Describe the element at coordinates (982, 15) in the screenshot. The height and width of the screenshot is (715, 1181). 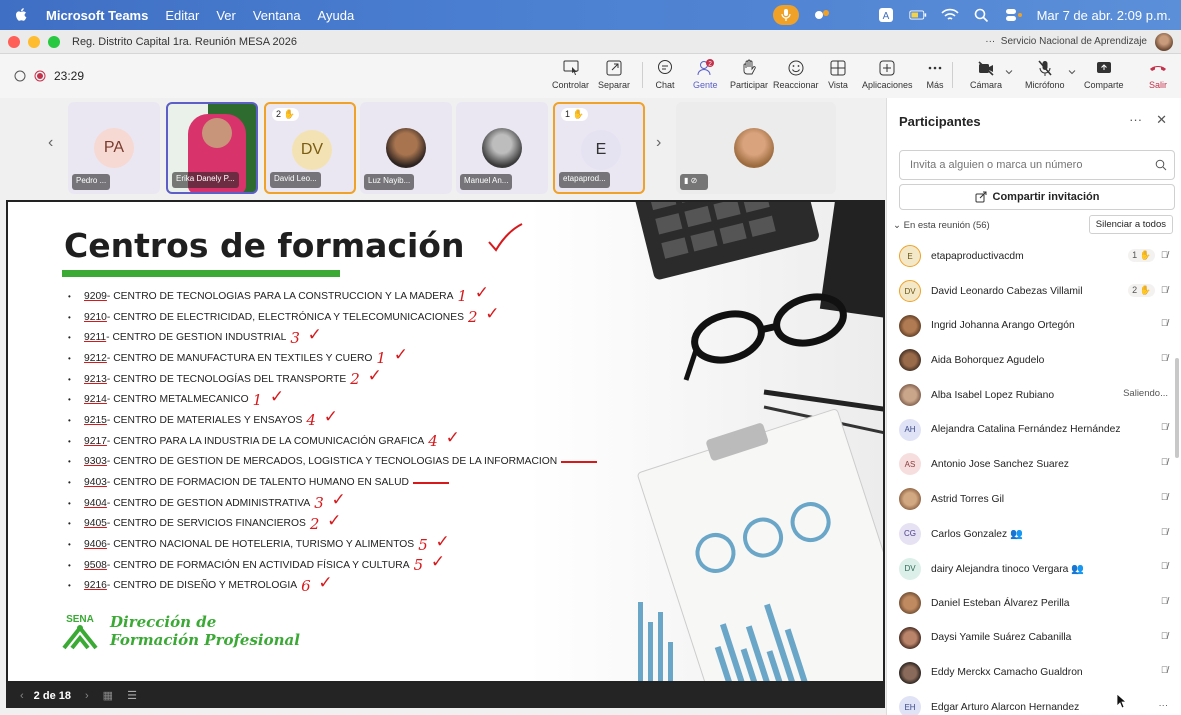
I see `spotlight-search-icon` at that location.